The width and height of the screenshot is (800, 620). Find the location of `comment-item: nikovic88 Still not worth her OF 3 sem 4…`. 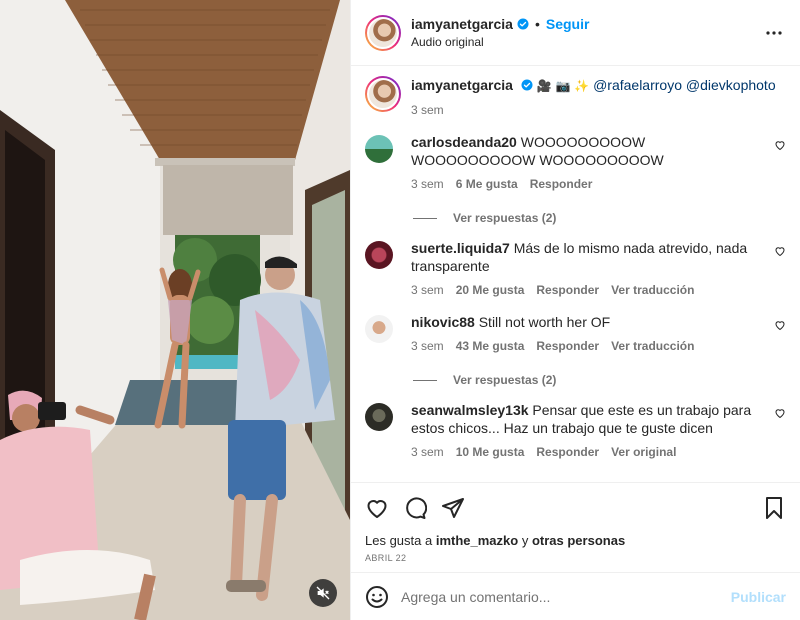

comment-item: nikovic88 Still not worth her OF 3 sem 4… is located at coordinates (575, 334).